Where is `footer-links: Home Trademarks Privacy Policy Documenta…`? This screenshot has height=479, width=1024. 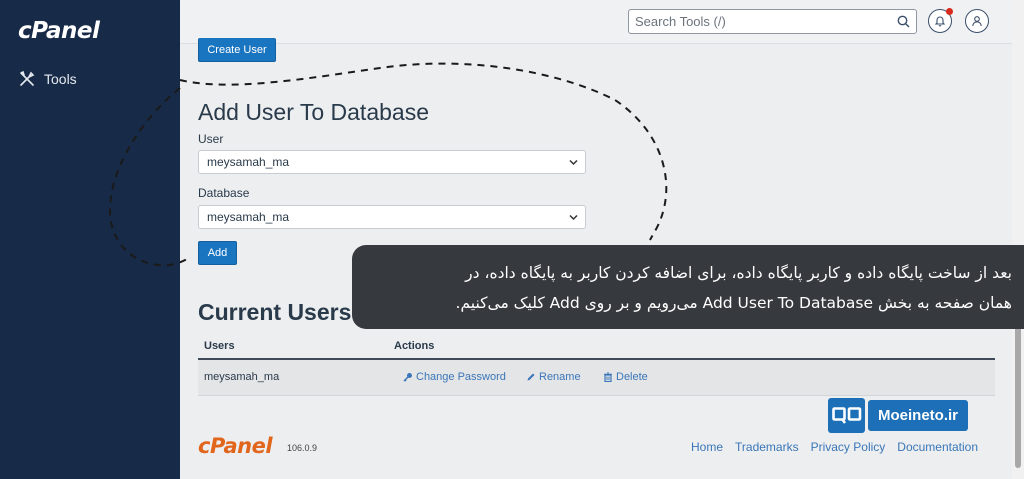 footer-links: Home Trademarks Privacy Policy Documenta… is located at coordinates (834, 447).